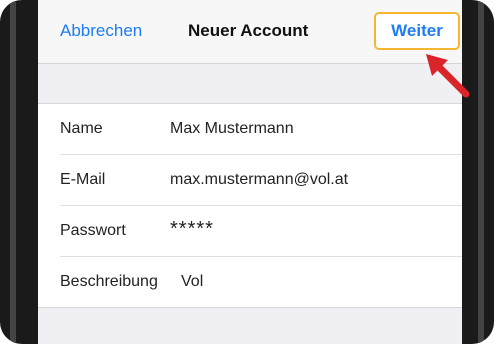  Describe the element at coordinates (261, 282) in the screenshot. I see `form-row-description: Beschreibung Vol` at that location.